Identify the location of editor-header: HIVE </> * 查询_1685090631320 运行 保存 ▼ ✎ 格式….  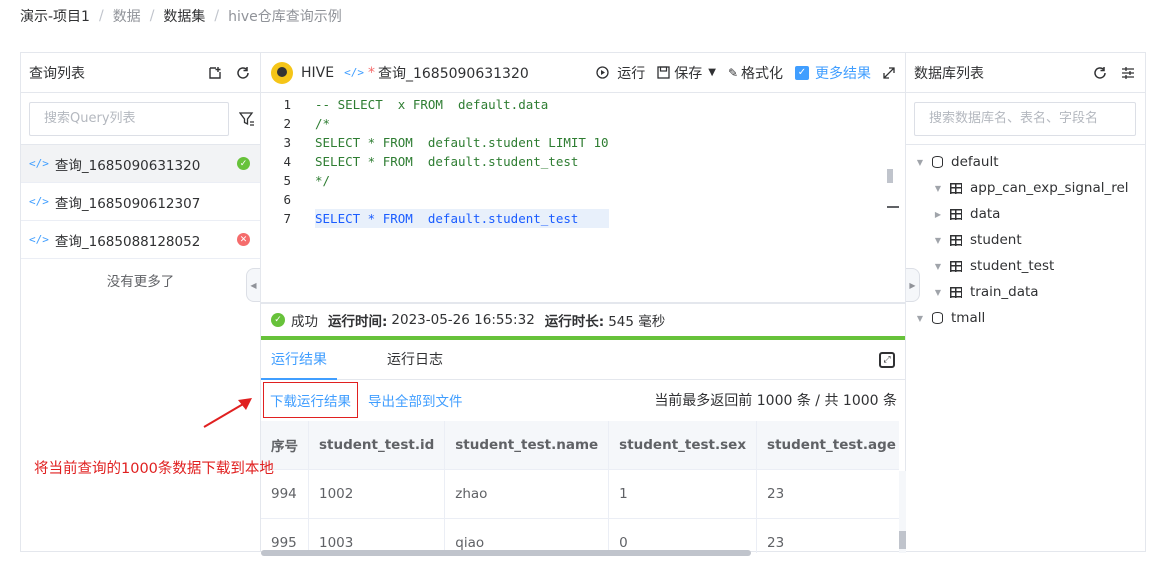
(583, 73).